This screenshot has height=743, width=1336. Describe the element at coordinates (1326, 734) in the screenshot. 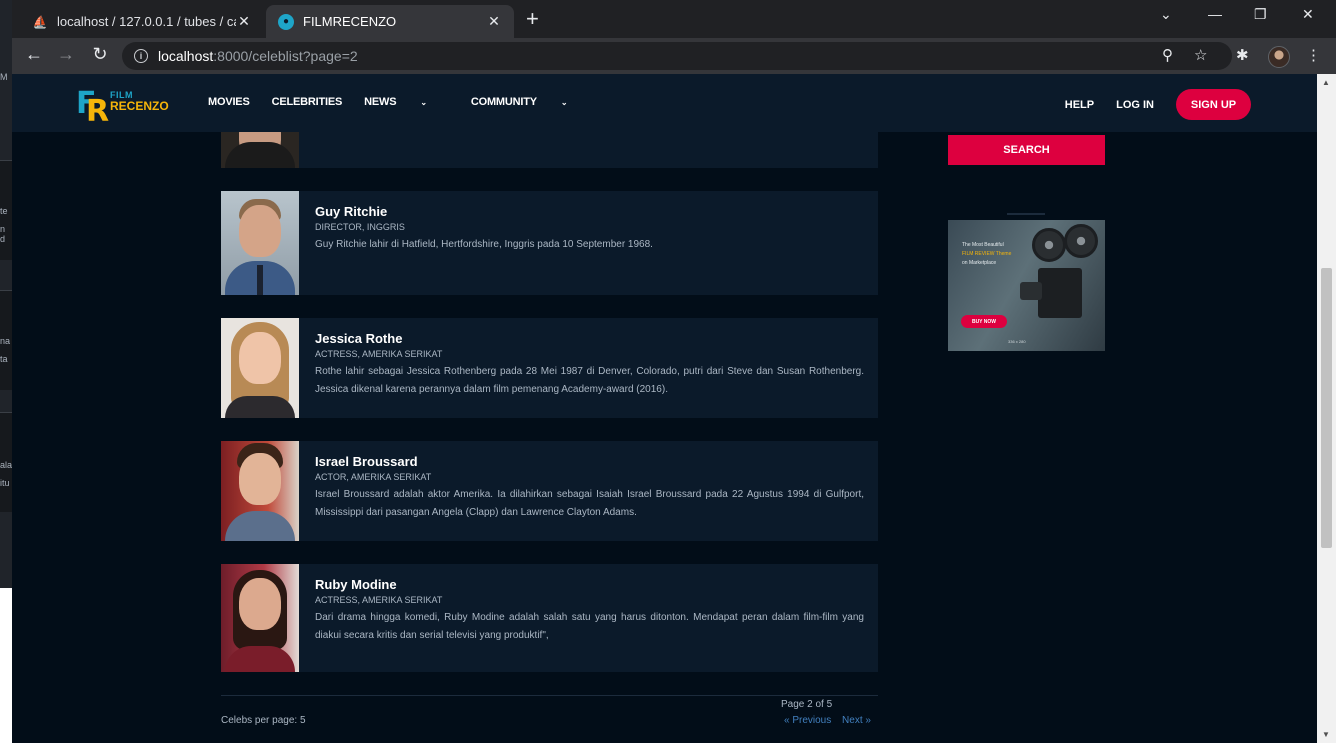

I see `scroll-down-arrow-icon: ▼` at that location.